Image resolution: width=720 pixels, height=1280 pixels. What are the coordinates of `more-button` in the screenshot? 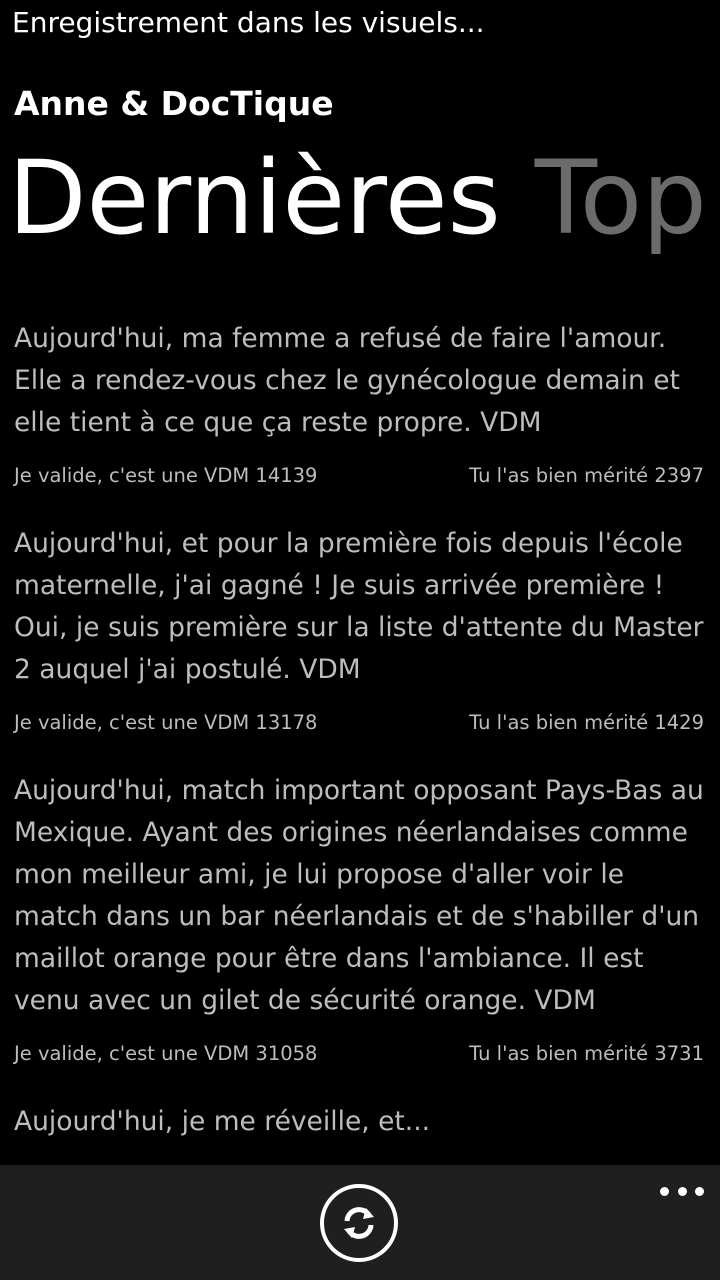 It's located at (682, 1191).